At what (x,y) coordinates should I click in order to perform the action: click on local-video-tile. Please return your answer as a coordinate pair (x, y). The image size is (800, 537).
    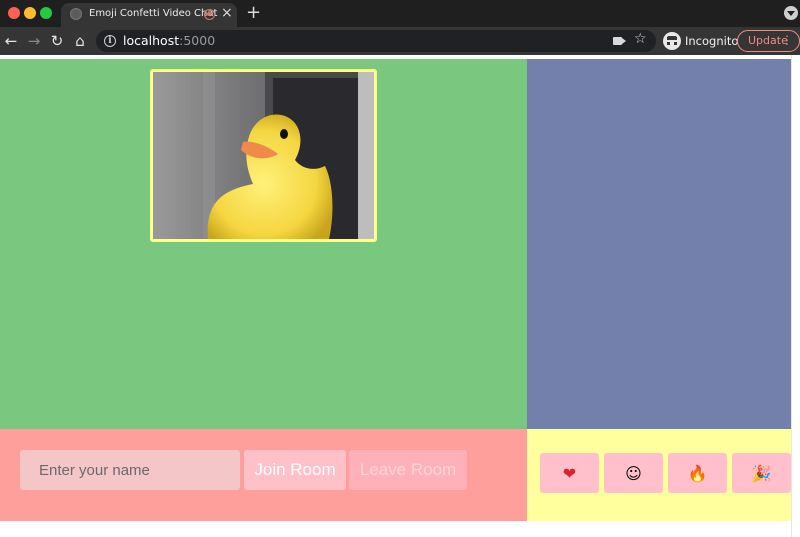
    Looking at the image, I should click on (263, 155).